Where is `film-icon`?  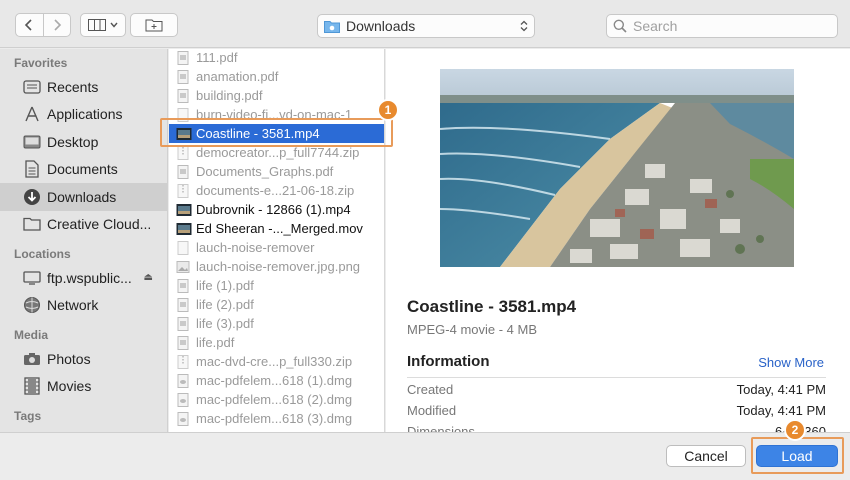
film-icon is located at coordinates (32, 386).